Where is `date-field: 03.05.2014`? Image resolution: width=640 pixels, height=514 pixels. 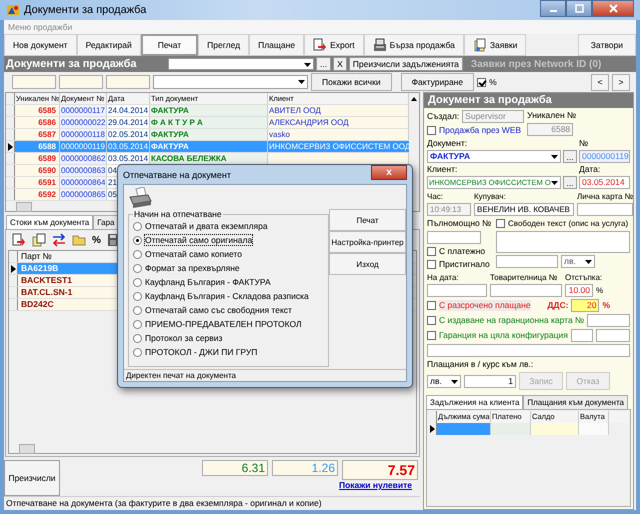
date-field: 03.05.2014 is located at coordinates (604, 182).